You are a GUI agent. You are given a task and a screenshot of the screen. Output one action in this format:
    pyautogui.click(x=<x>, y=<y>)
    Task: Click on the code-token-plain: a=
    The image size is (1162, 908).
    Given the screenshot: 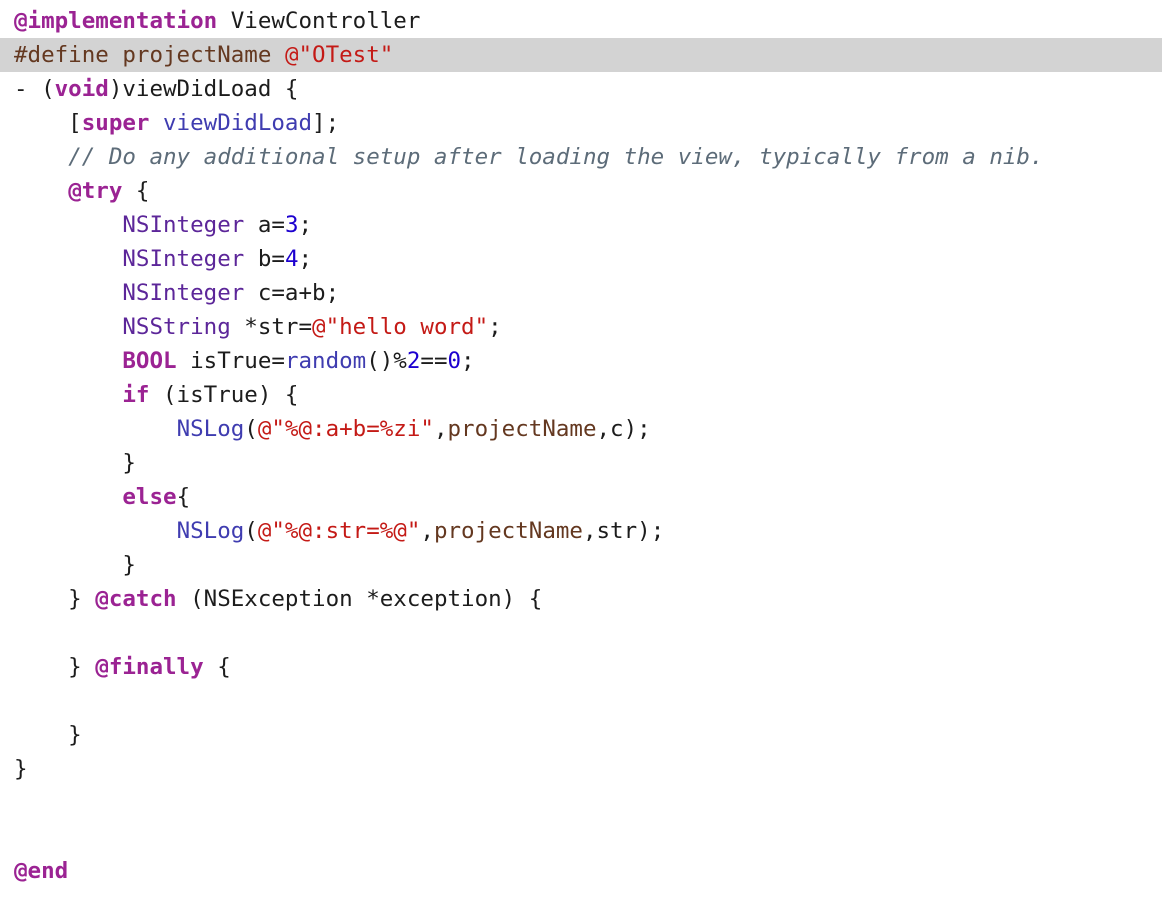 What is the action you would take?
    pyautogui.click(x=264, y=225)
    